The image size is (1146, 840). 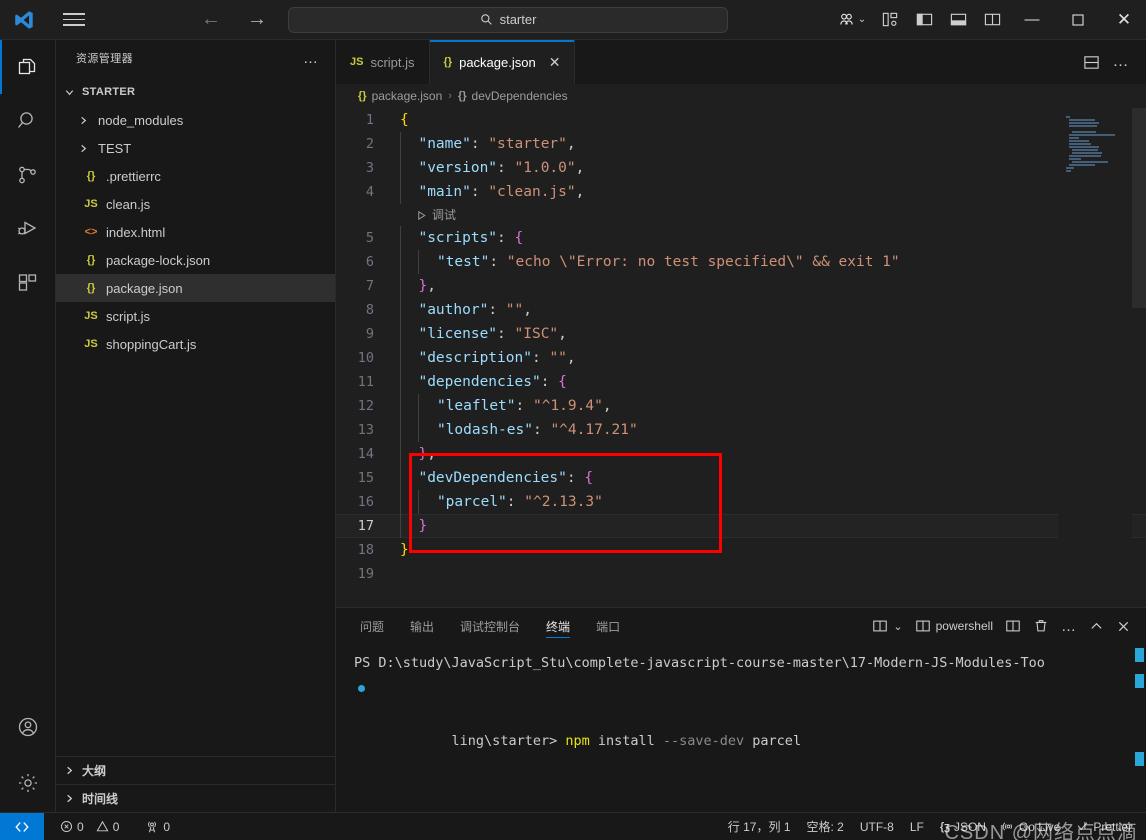 I want to click on minimize-button: —, so click(x=1032, y=20).